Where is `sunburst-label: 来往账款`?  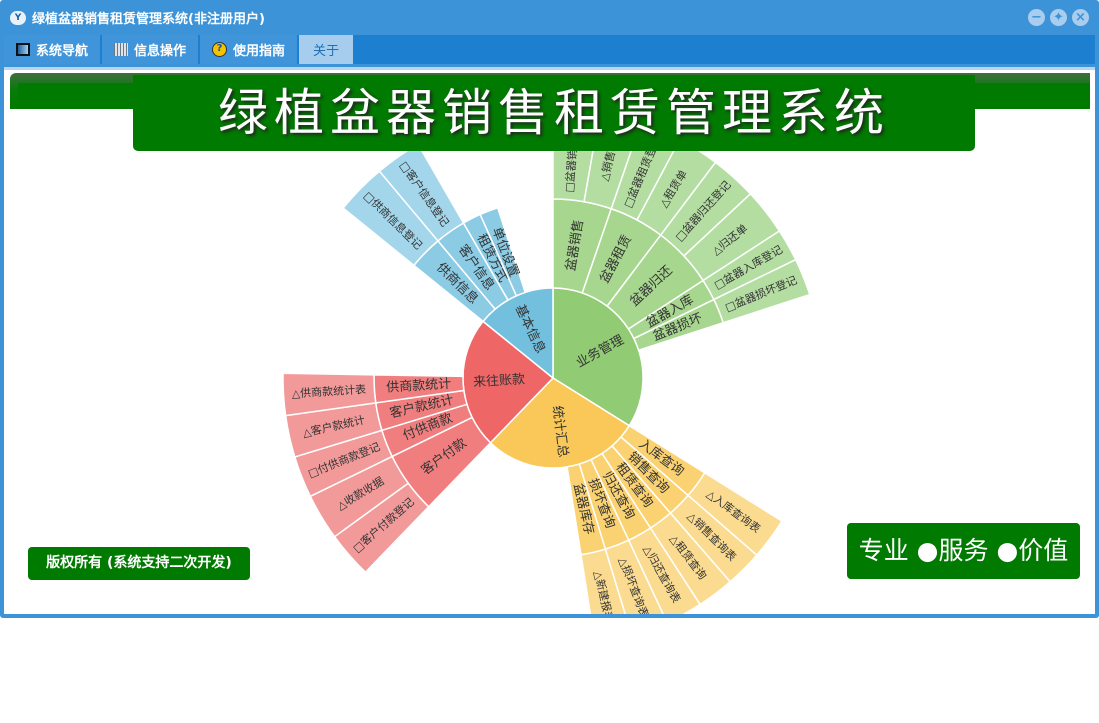 sunburst-label: 来往账款 is located at coordinates (499, 381).